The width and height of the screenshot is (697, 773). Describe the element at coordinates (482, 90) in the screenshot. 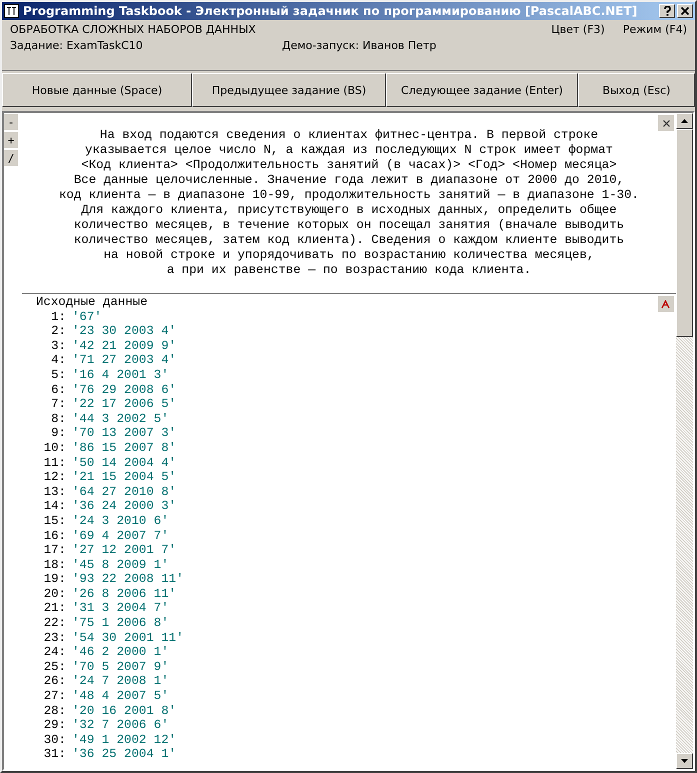

I see `action-button: Следующее задание (Enter)` at that location.